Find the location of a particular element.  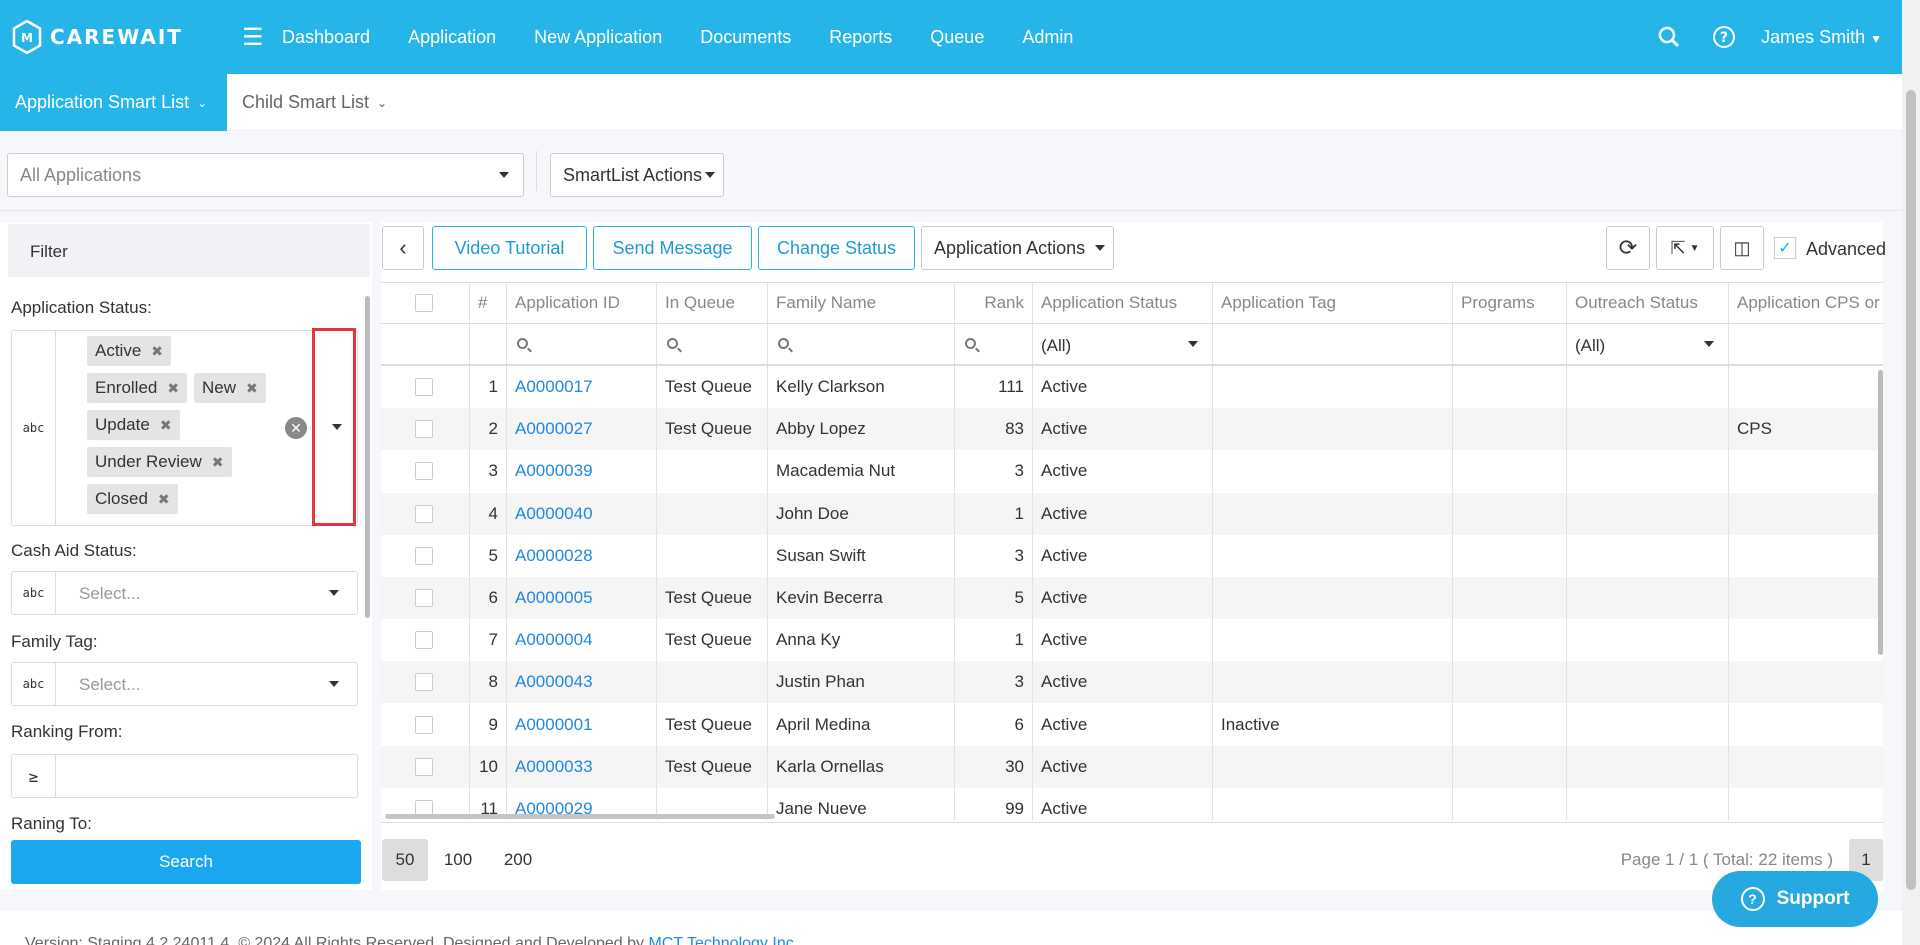

ranking-from-input: ≥ is located at coordinates (184, 776).